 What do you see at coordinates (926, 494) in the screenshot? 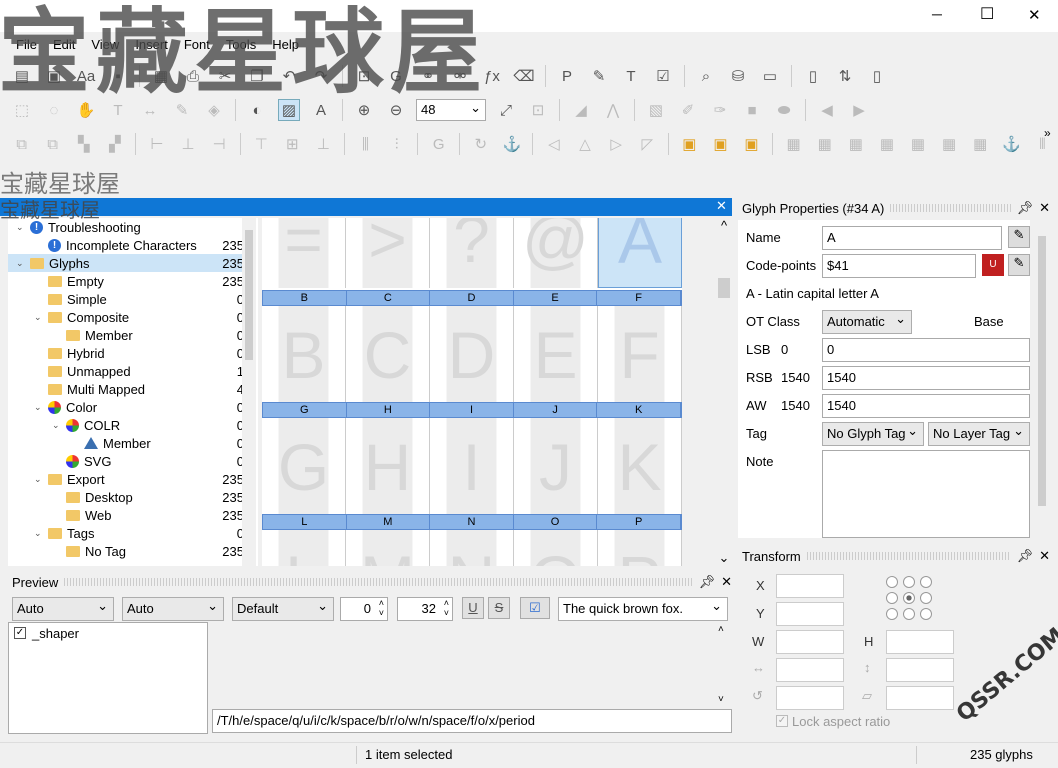
I see `note-field` at bounding box center [926, 494].